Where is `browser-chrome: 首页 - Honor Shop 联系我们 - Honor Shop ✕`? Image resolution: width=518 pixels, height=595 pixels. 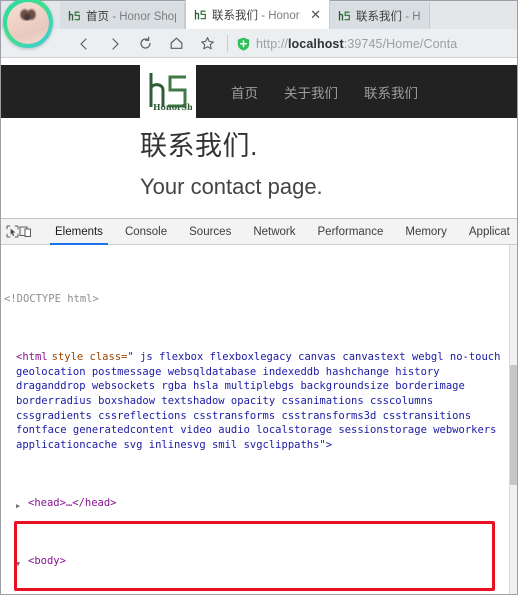
browser-chrome: 首页 - Honor Shop 联系我们 - Honor Shop ✕ is located at coordinates (259, 29).